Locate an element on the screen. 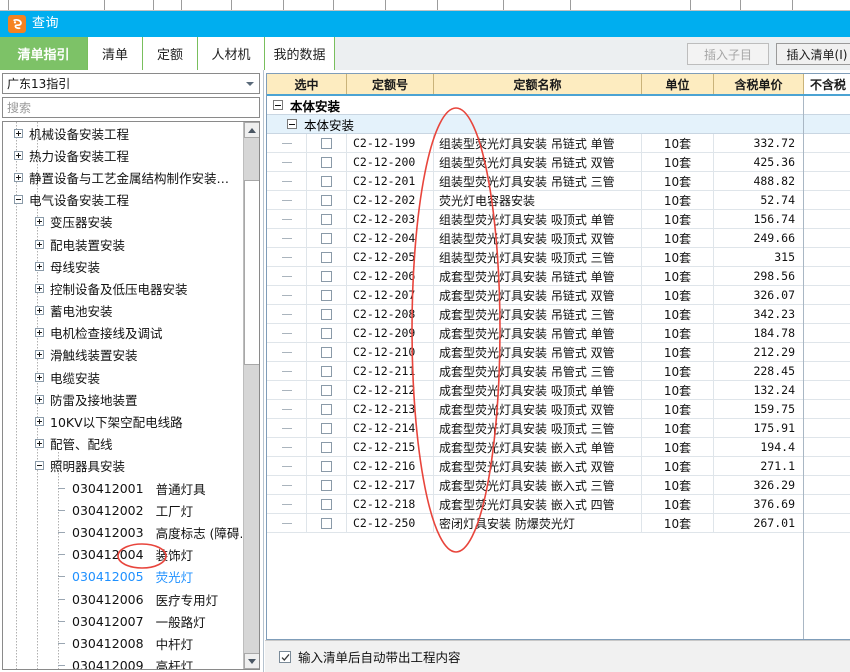 This screenshot has width=850, height=672. grid-column-header-name: 定额名称 is located at coordinates (538, 84).